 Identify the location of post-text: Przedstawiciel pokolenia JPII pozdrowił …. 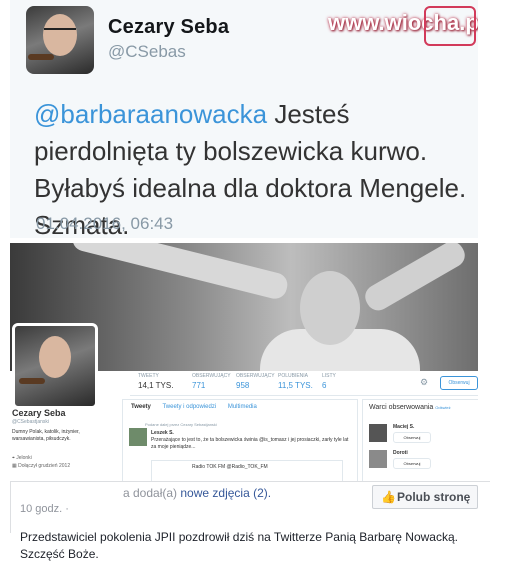
(239, 545).